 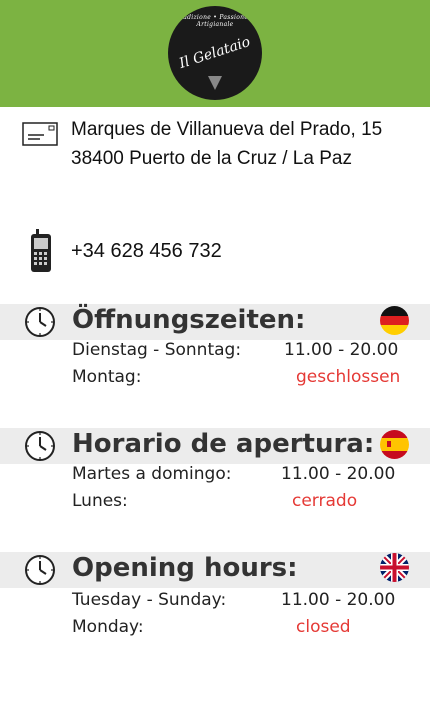 What do you see at coordinates (394, 567) in the screenshot?
I see `flag-uk-icon` at bounding box center [394, 567].